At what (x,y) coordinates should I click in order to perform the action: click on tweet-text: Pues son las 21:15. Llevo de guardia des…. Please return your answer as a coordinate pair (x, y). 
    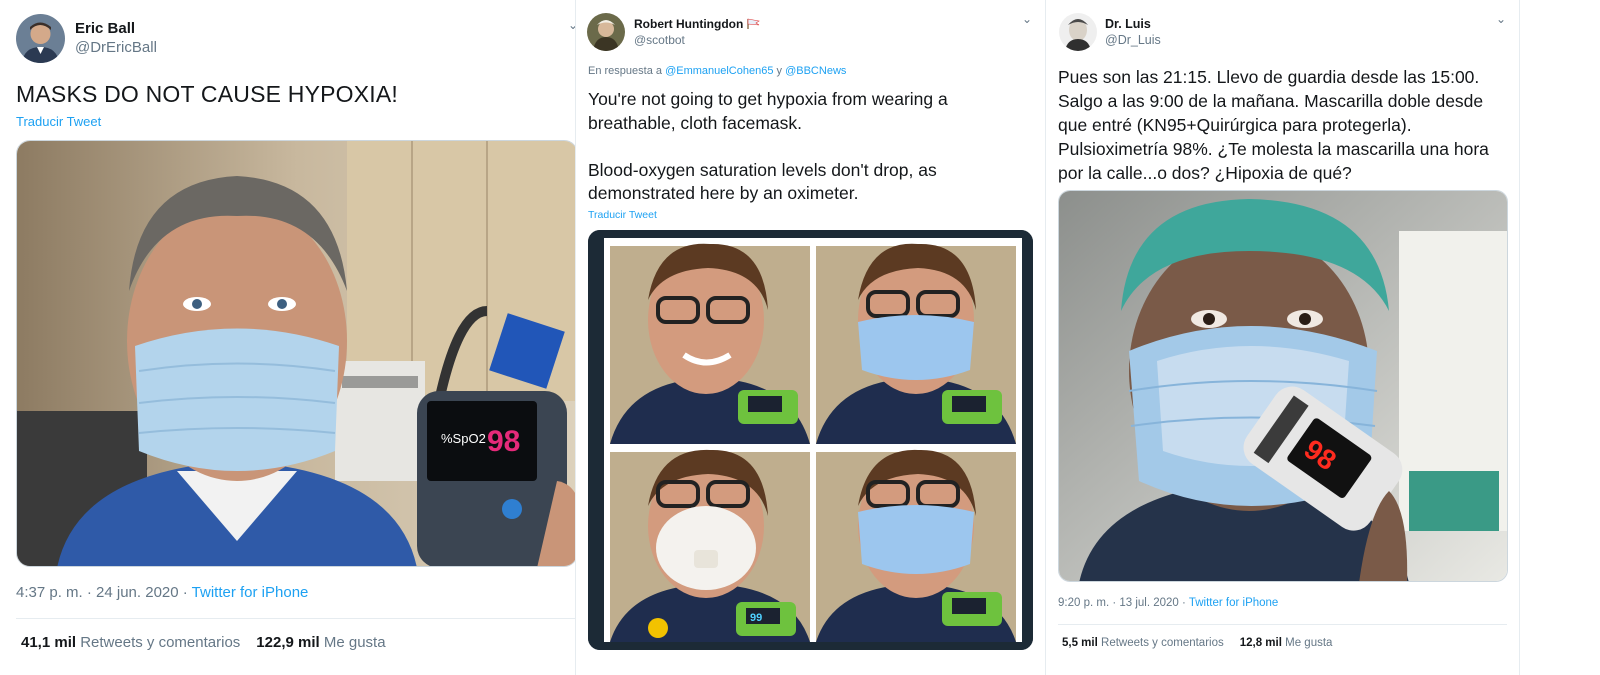
    Looking at the image, I should click on (1273, 125).